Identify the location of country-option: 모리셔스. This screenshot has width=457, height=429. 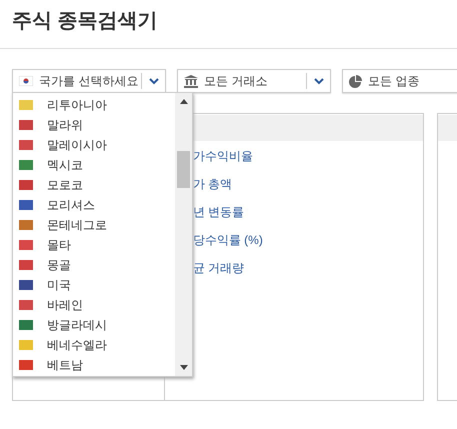
(94, 205).